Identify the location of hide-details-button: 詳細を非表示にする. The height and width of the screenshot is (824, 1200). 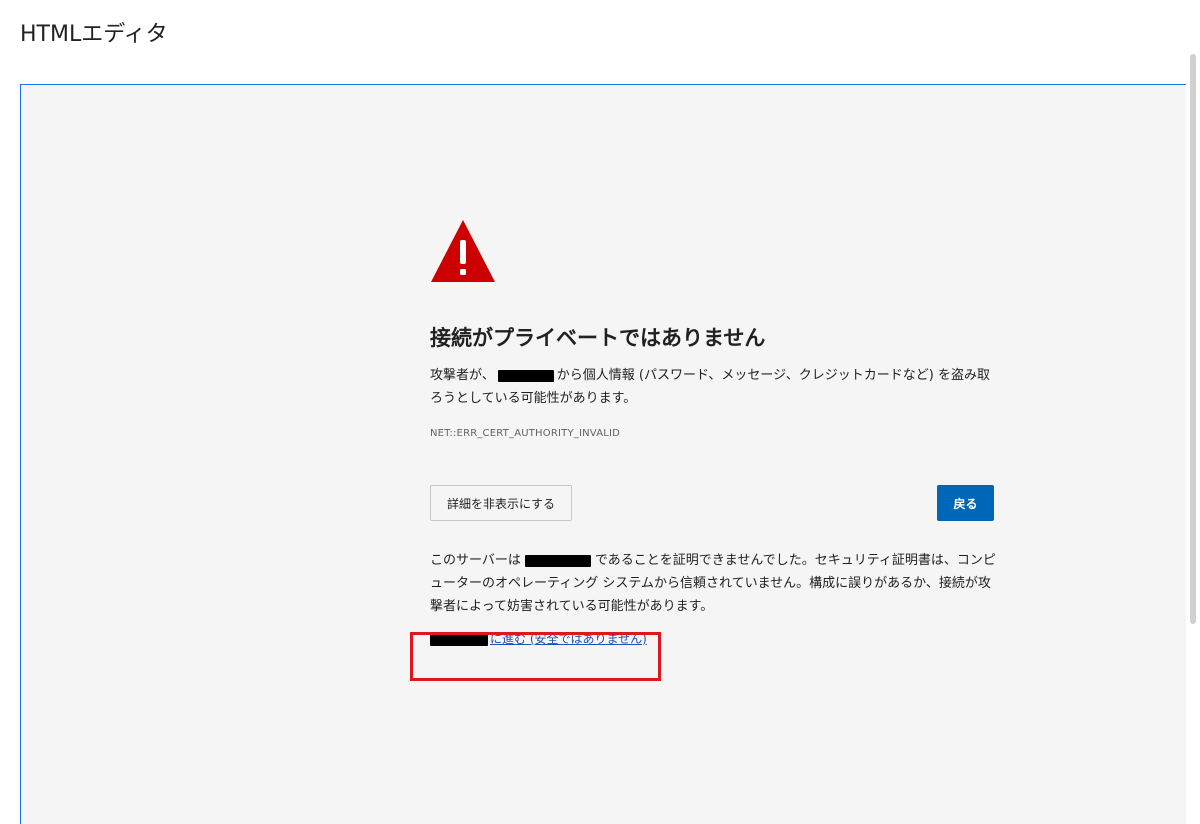
(501, 503).